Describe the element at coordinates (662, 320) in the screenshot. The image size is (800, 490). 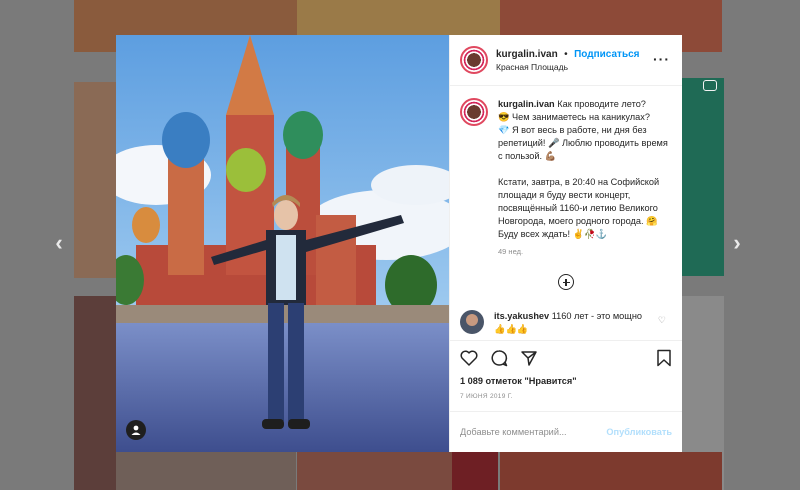
I see `comment-like-icon: ♡` at that location.